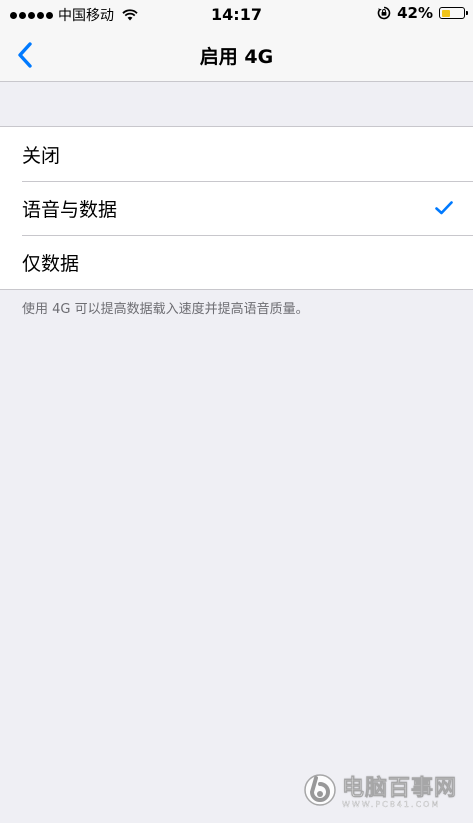 The height and width of the screenshot is (823, 473). What do you see at coordinates (444, 208) in the screenshot?
I see `checkmark-icon` at bounding box center [444, 208].